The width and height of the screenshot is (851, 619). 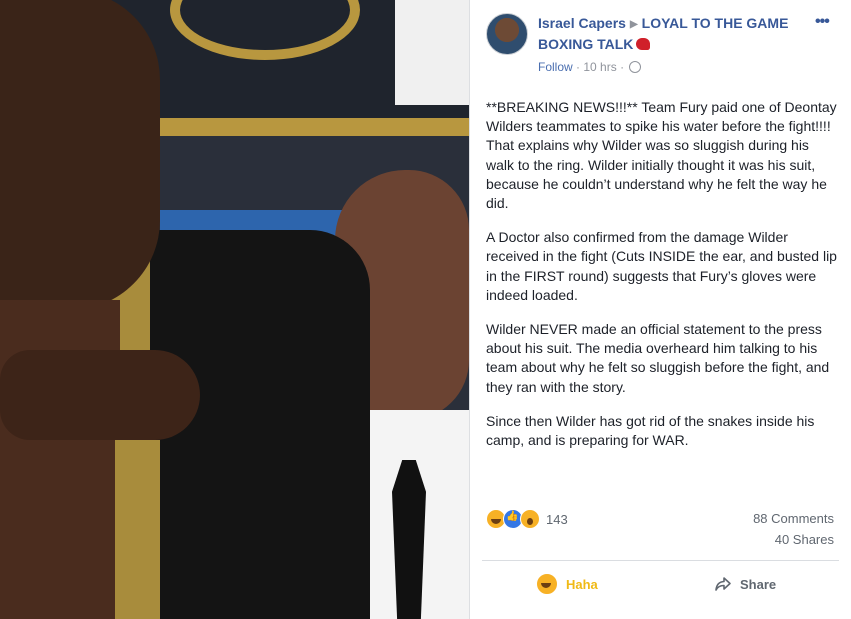 I want to click on author-avatar, so click(x=507, y=34).